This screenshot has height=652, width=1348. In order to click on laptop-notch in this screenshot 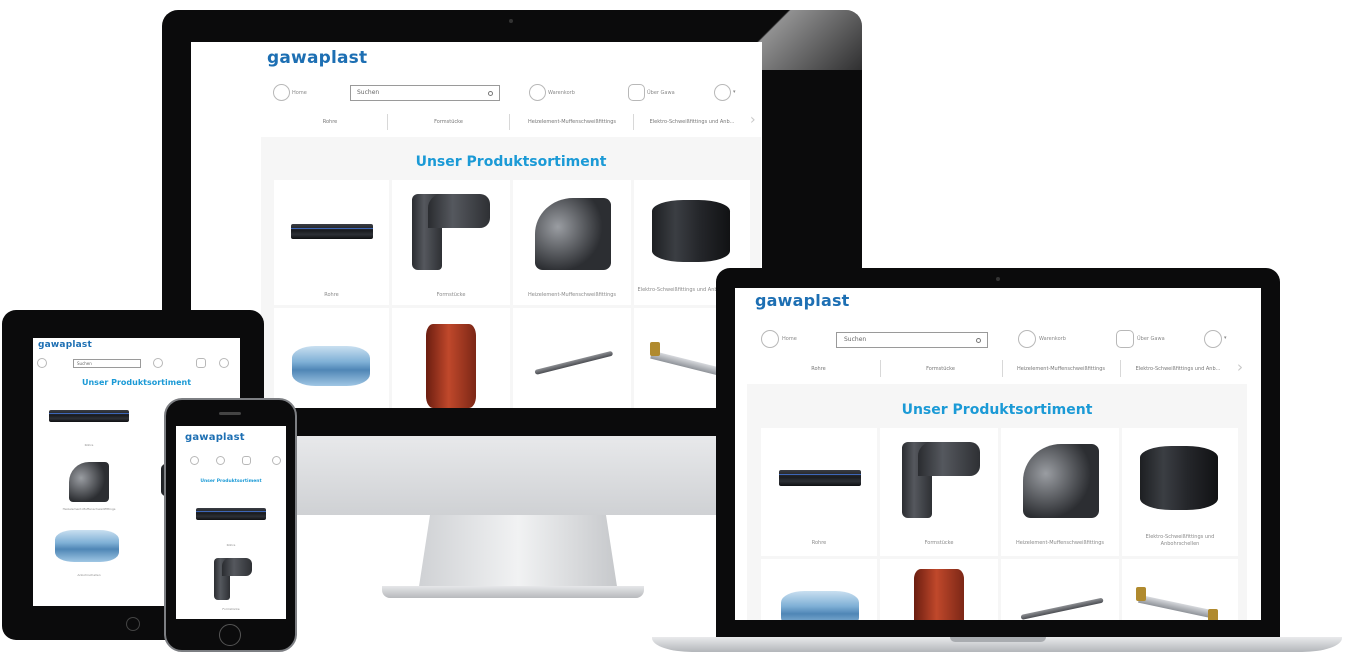, I will do `click(998, 639)`.